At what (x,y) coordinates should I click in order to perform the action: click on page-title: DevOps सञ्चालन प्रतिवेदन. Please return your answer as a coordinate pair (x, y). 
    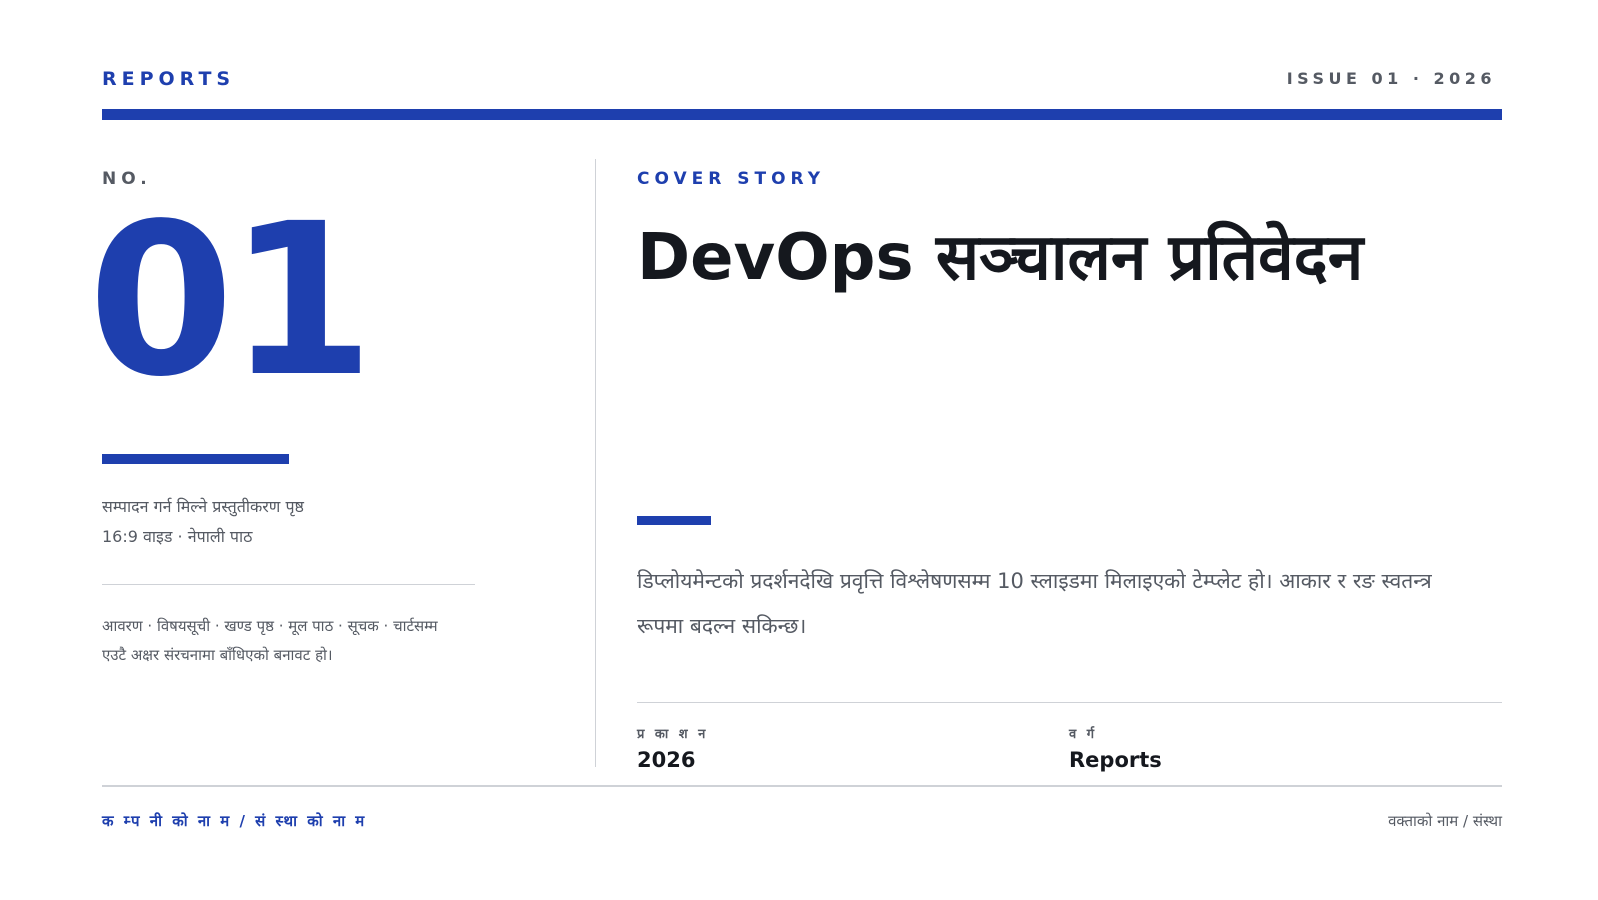
    Looking at the image, I should click on (1000, 258).